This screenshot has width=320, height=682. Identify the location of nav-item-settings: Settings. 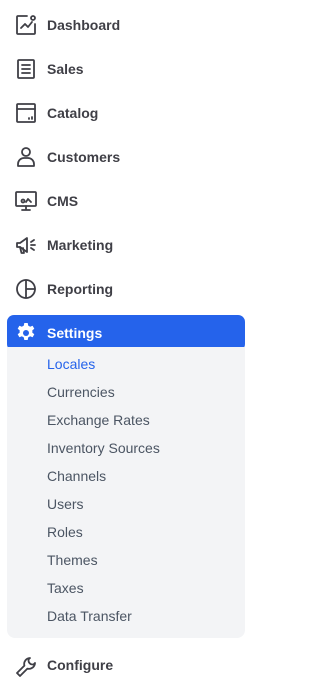
(126, 333).